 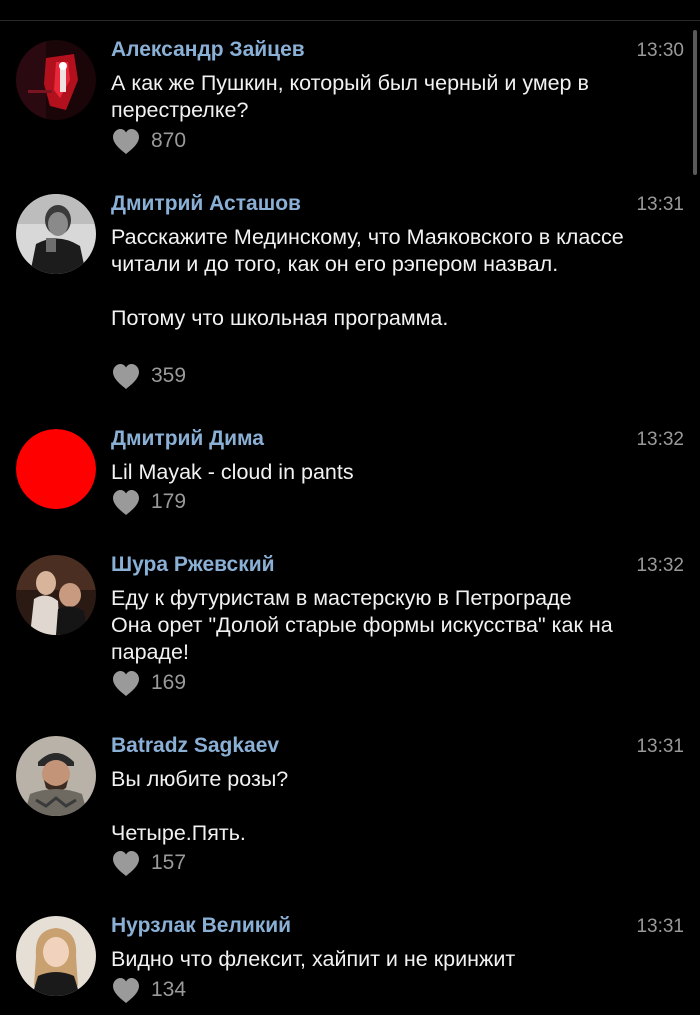 I want to click on scrollbar, so click(x=695, y=102).